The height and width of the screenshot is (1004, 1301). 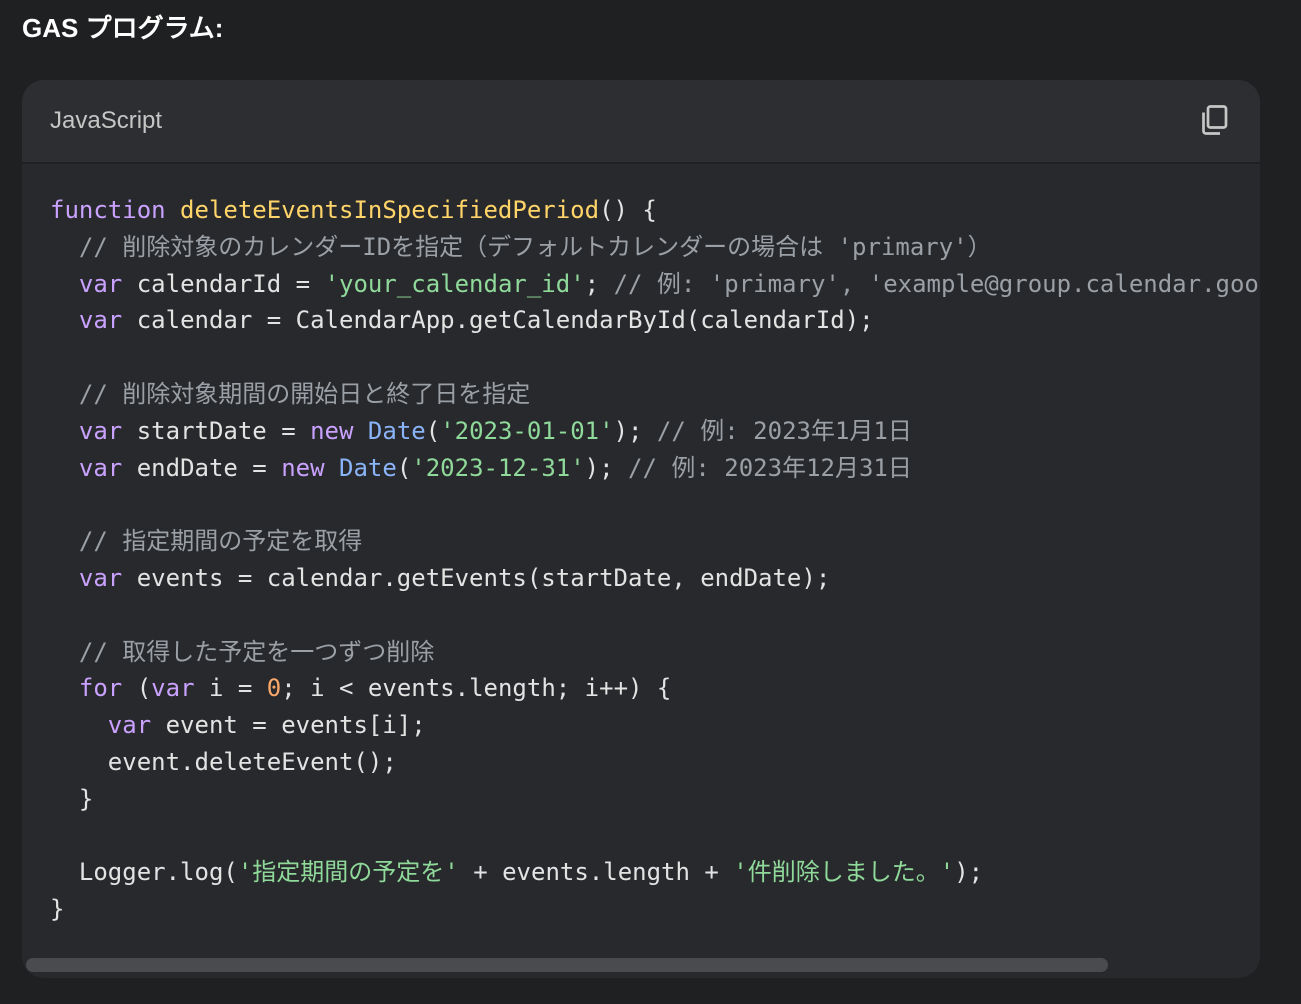 What do you see at coordinates (454, 283) in the screenshot?
I see `code-token: 'your_calendar_id'` at bounding box center [454, 283].